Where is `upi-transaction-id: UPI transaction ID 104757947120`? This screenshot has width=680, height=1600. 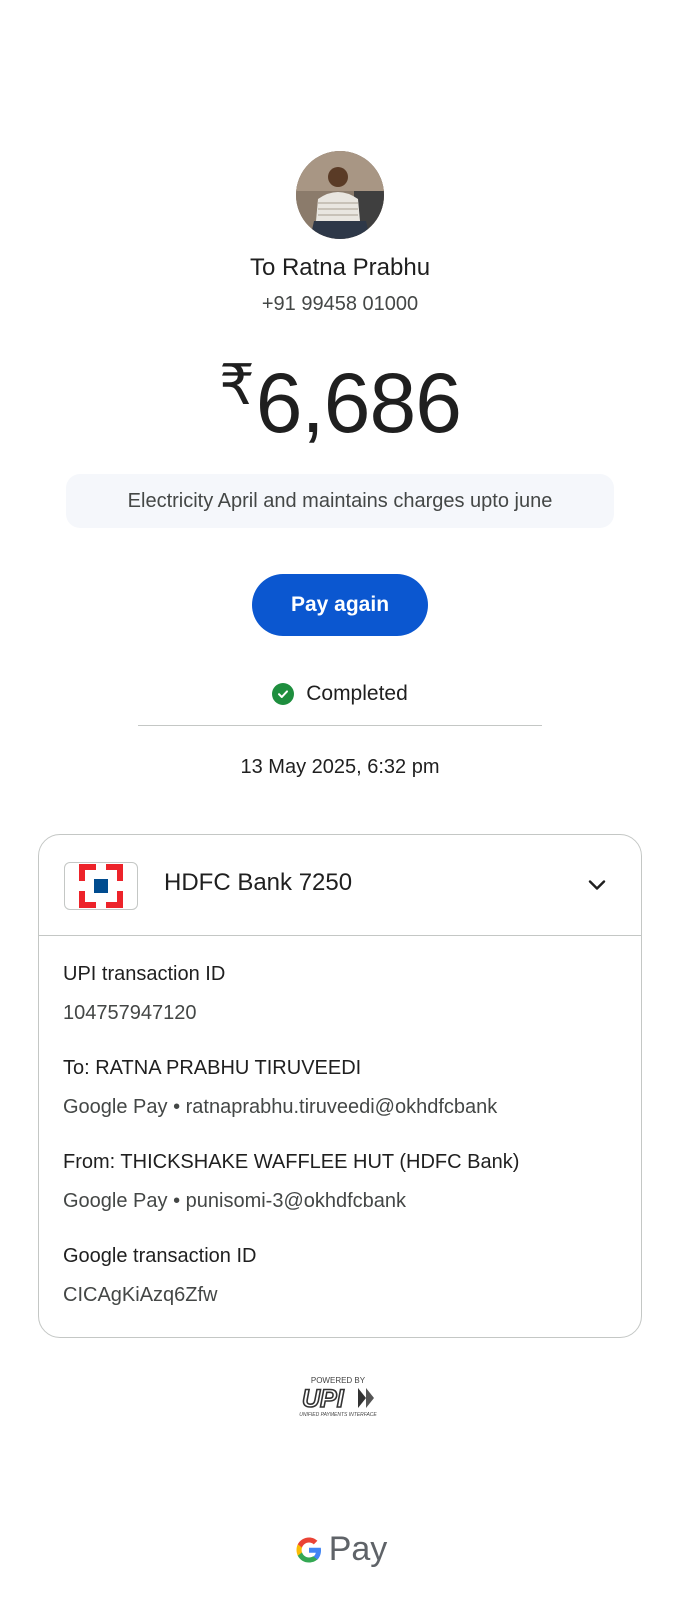 upi-transaction-id: UPI transaction ID 104757947120 is located at coordinates (144, 994).